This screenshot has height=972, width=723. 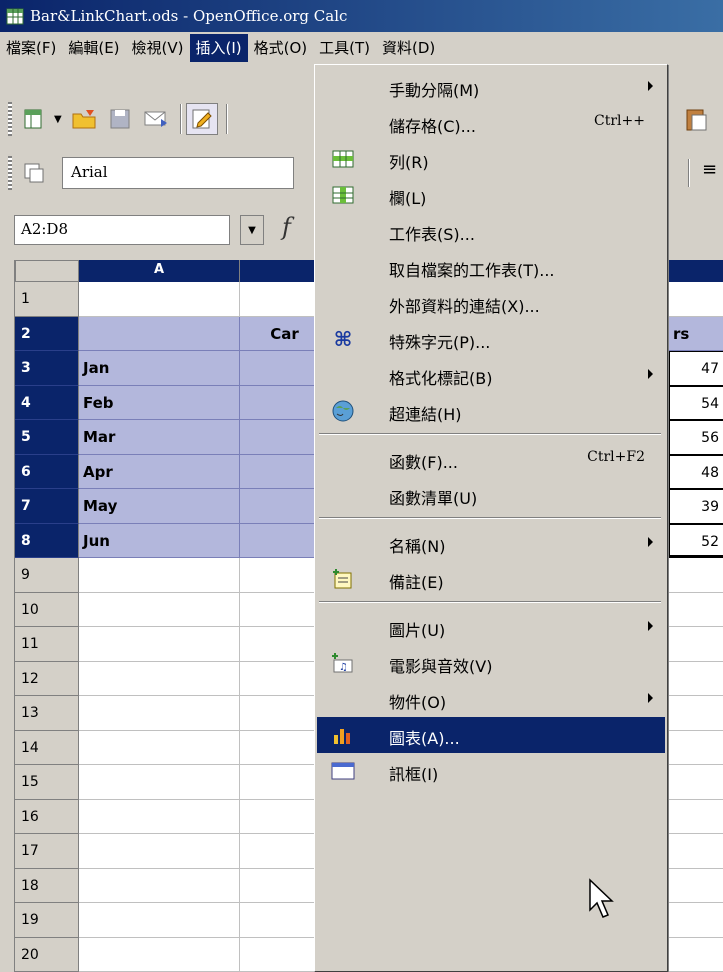 What do you see at coordinates (344, 48) in the screenshot?
I see `menu-tools: 工具(T)` at bounding box center [344, 48].